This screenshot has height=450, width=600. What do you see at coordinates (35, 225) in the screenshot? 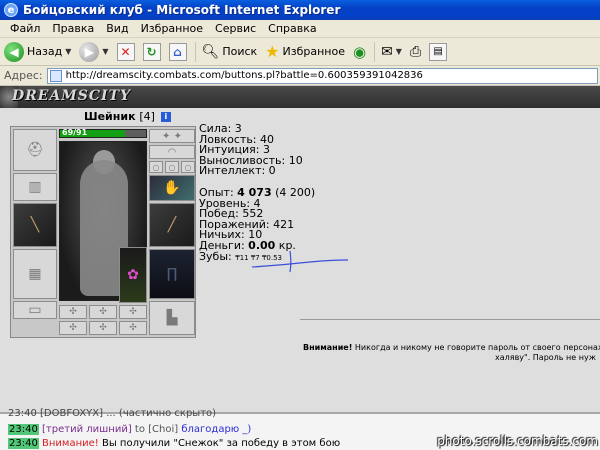
I see `slot-weapon-left: ╲` at bounding box center [35, 225].